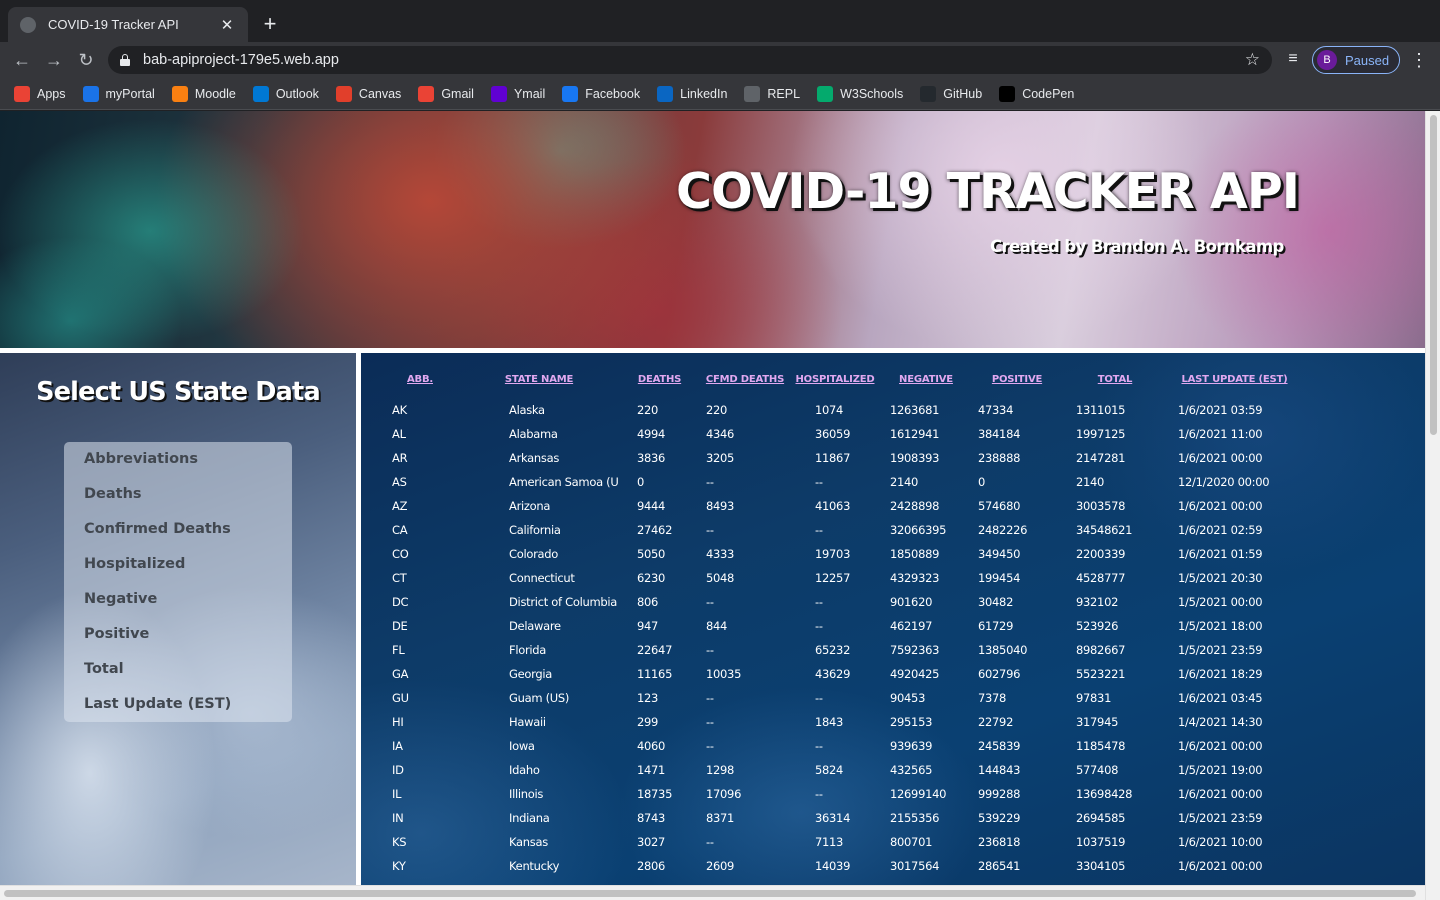 The height and width of the screenshot is (900, 1440). I want to click on table-cell: 3017564, so click(915, 866).